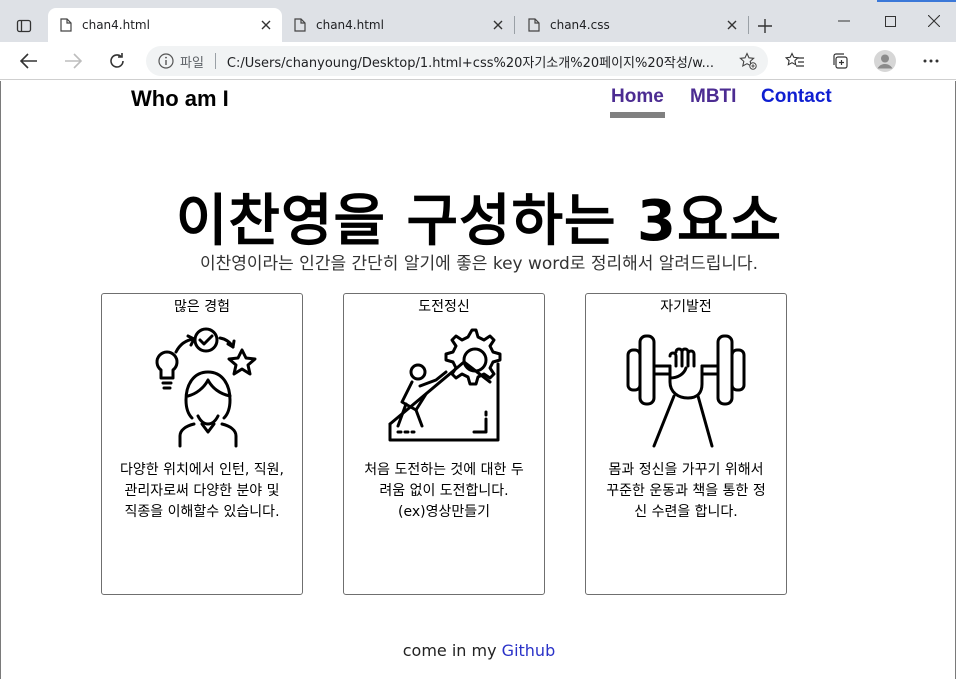  I want to click on climbing-gear-icon, so click(445, 385).